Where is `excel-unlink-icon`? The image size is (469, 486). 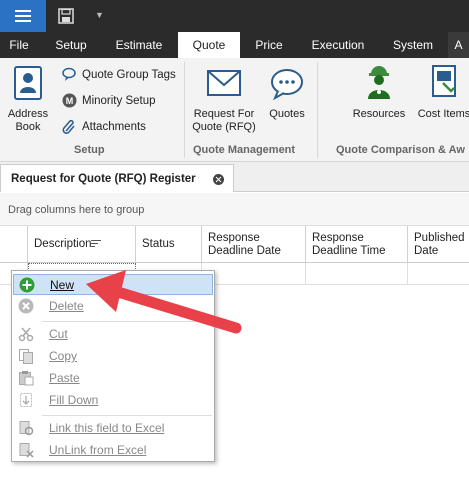 excel-unlink-icon is located at coordinates (26, 450).